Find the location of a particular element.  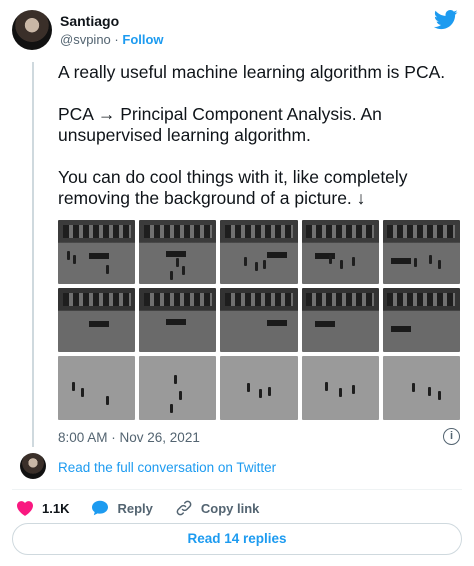

follow-link: Follow is located at coordinates (142, 39).